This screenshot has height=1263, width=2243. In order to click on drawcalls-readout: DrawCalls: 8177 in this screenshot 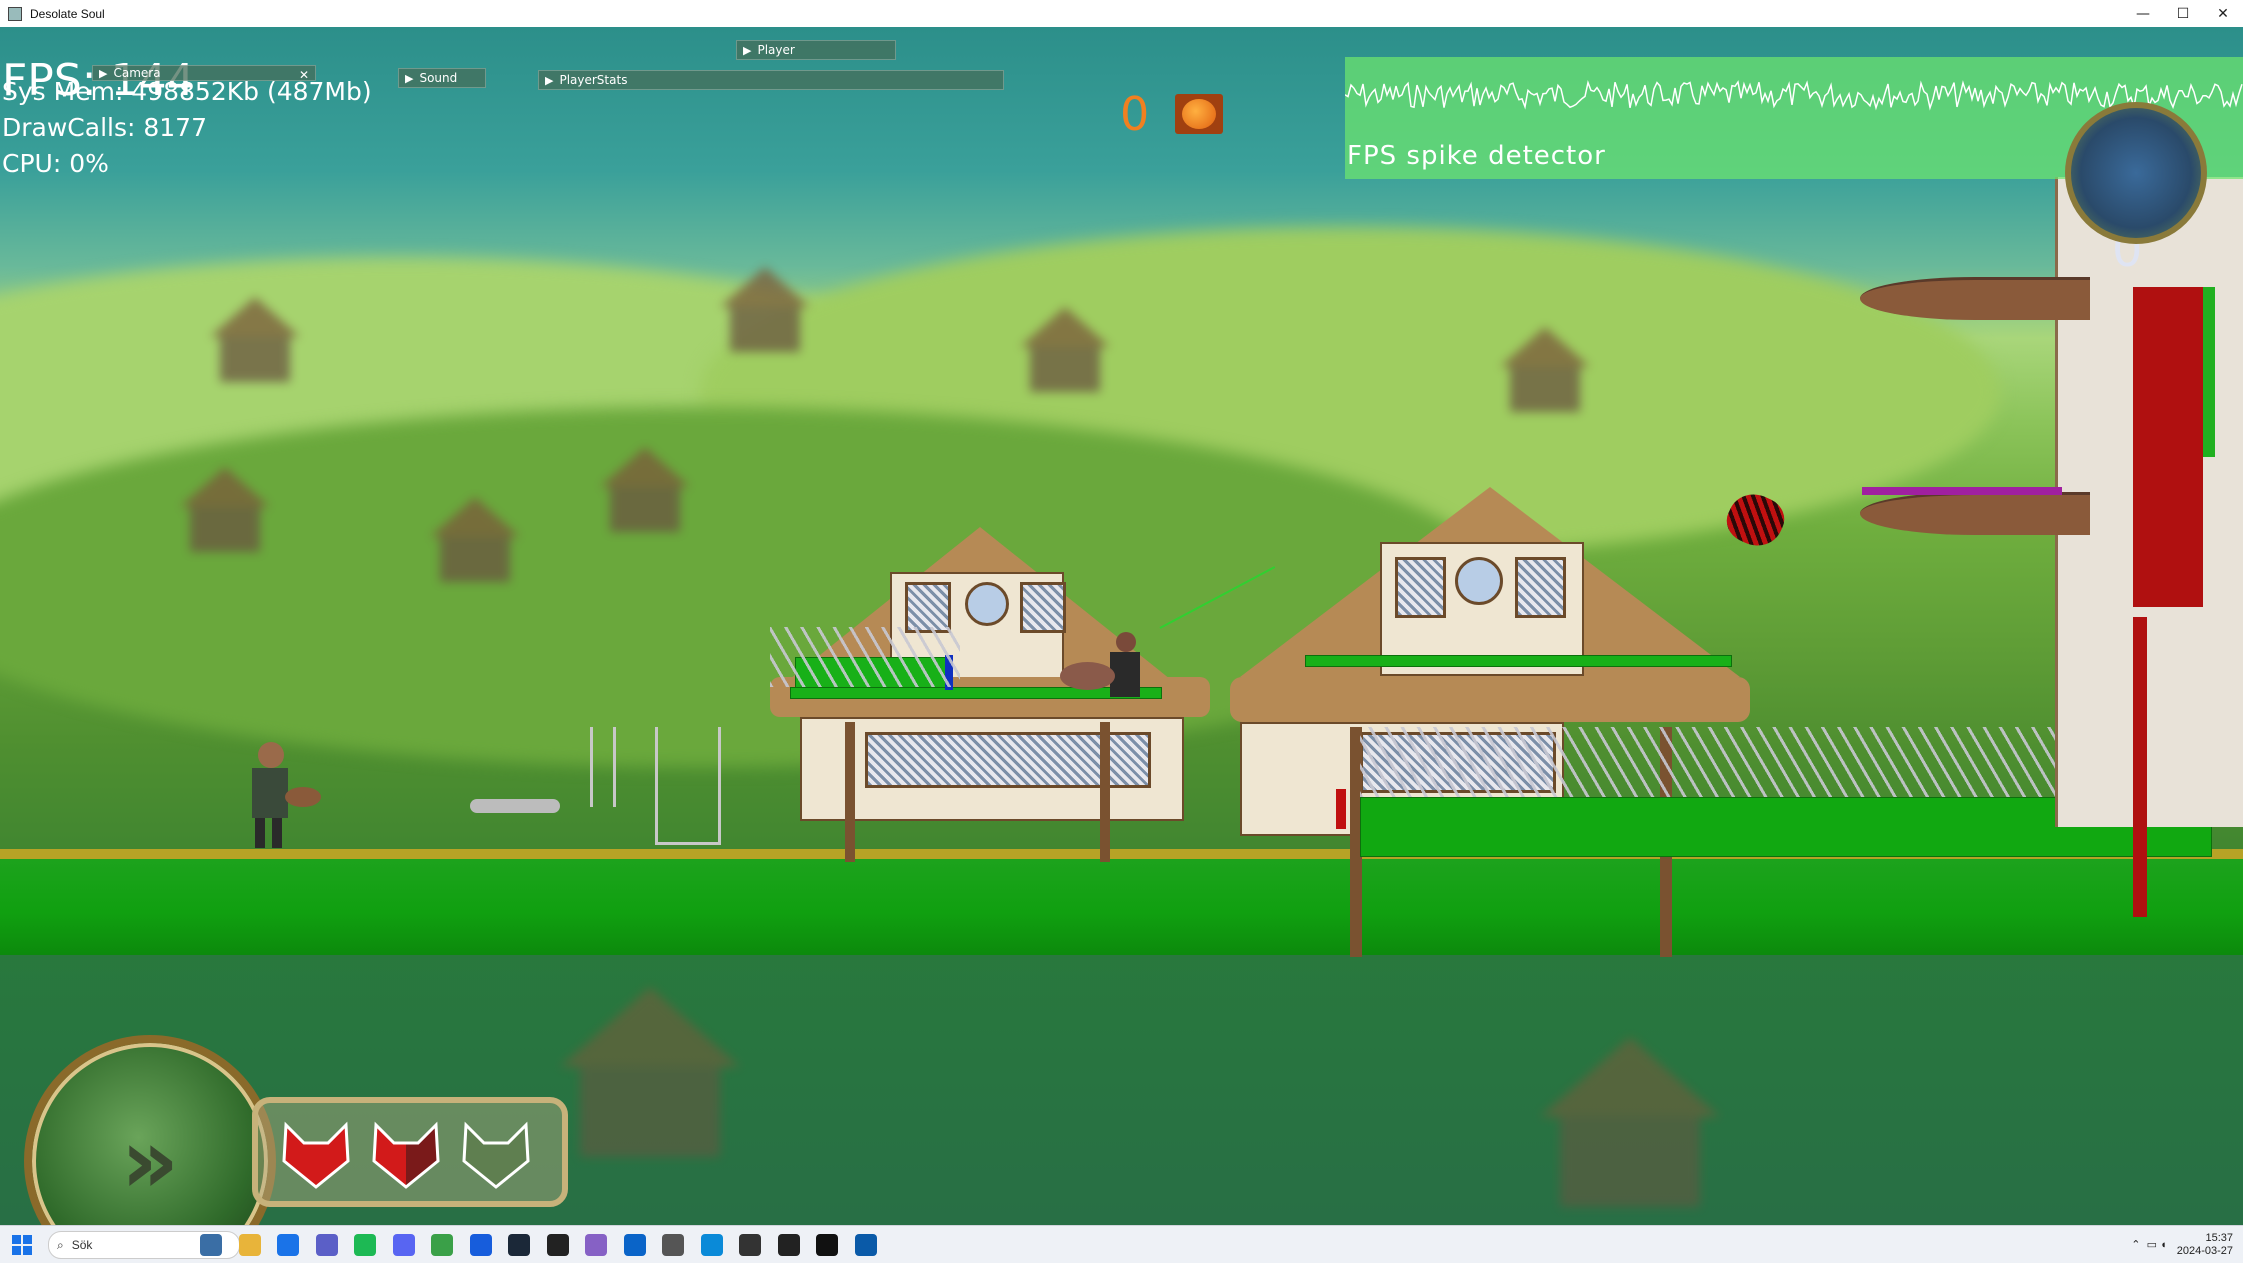, I will do `click(104, 127)`.